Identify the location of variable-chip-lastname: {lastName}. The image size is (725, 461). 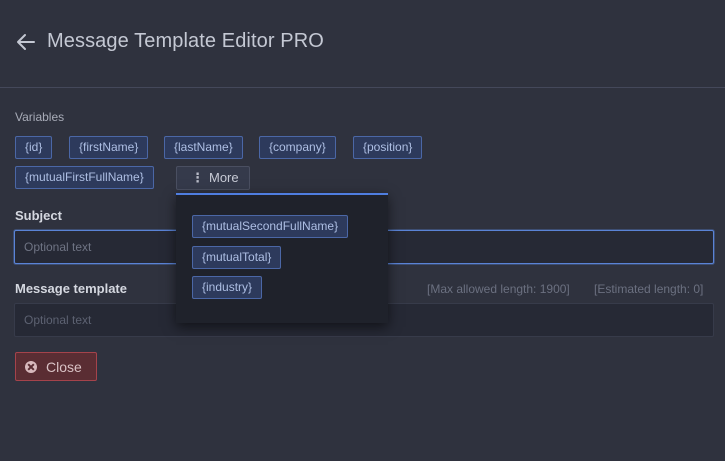
(203, 147).